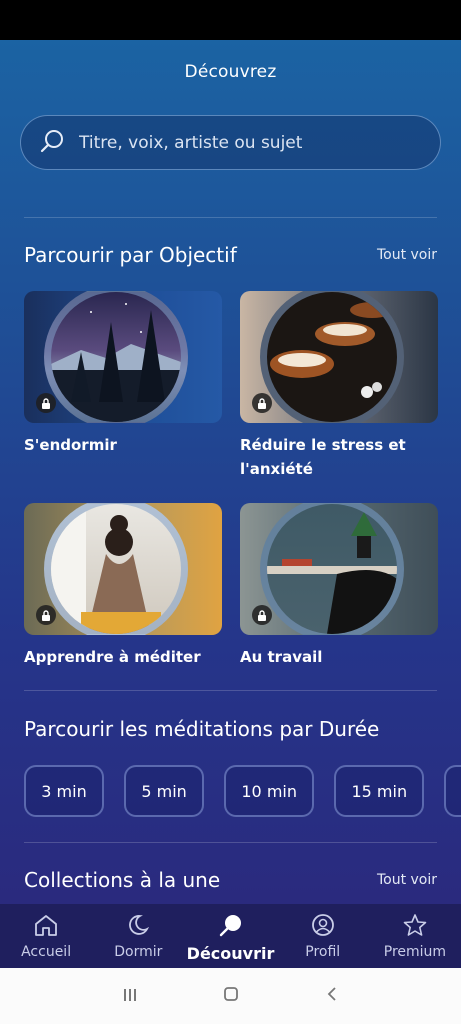 Image resolution: width=461 pixels, height=1024 pixels. What do you see at coordinates (239, 142) in the screenshot?
I see `search-input` at bounding box center [239, 142].